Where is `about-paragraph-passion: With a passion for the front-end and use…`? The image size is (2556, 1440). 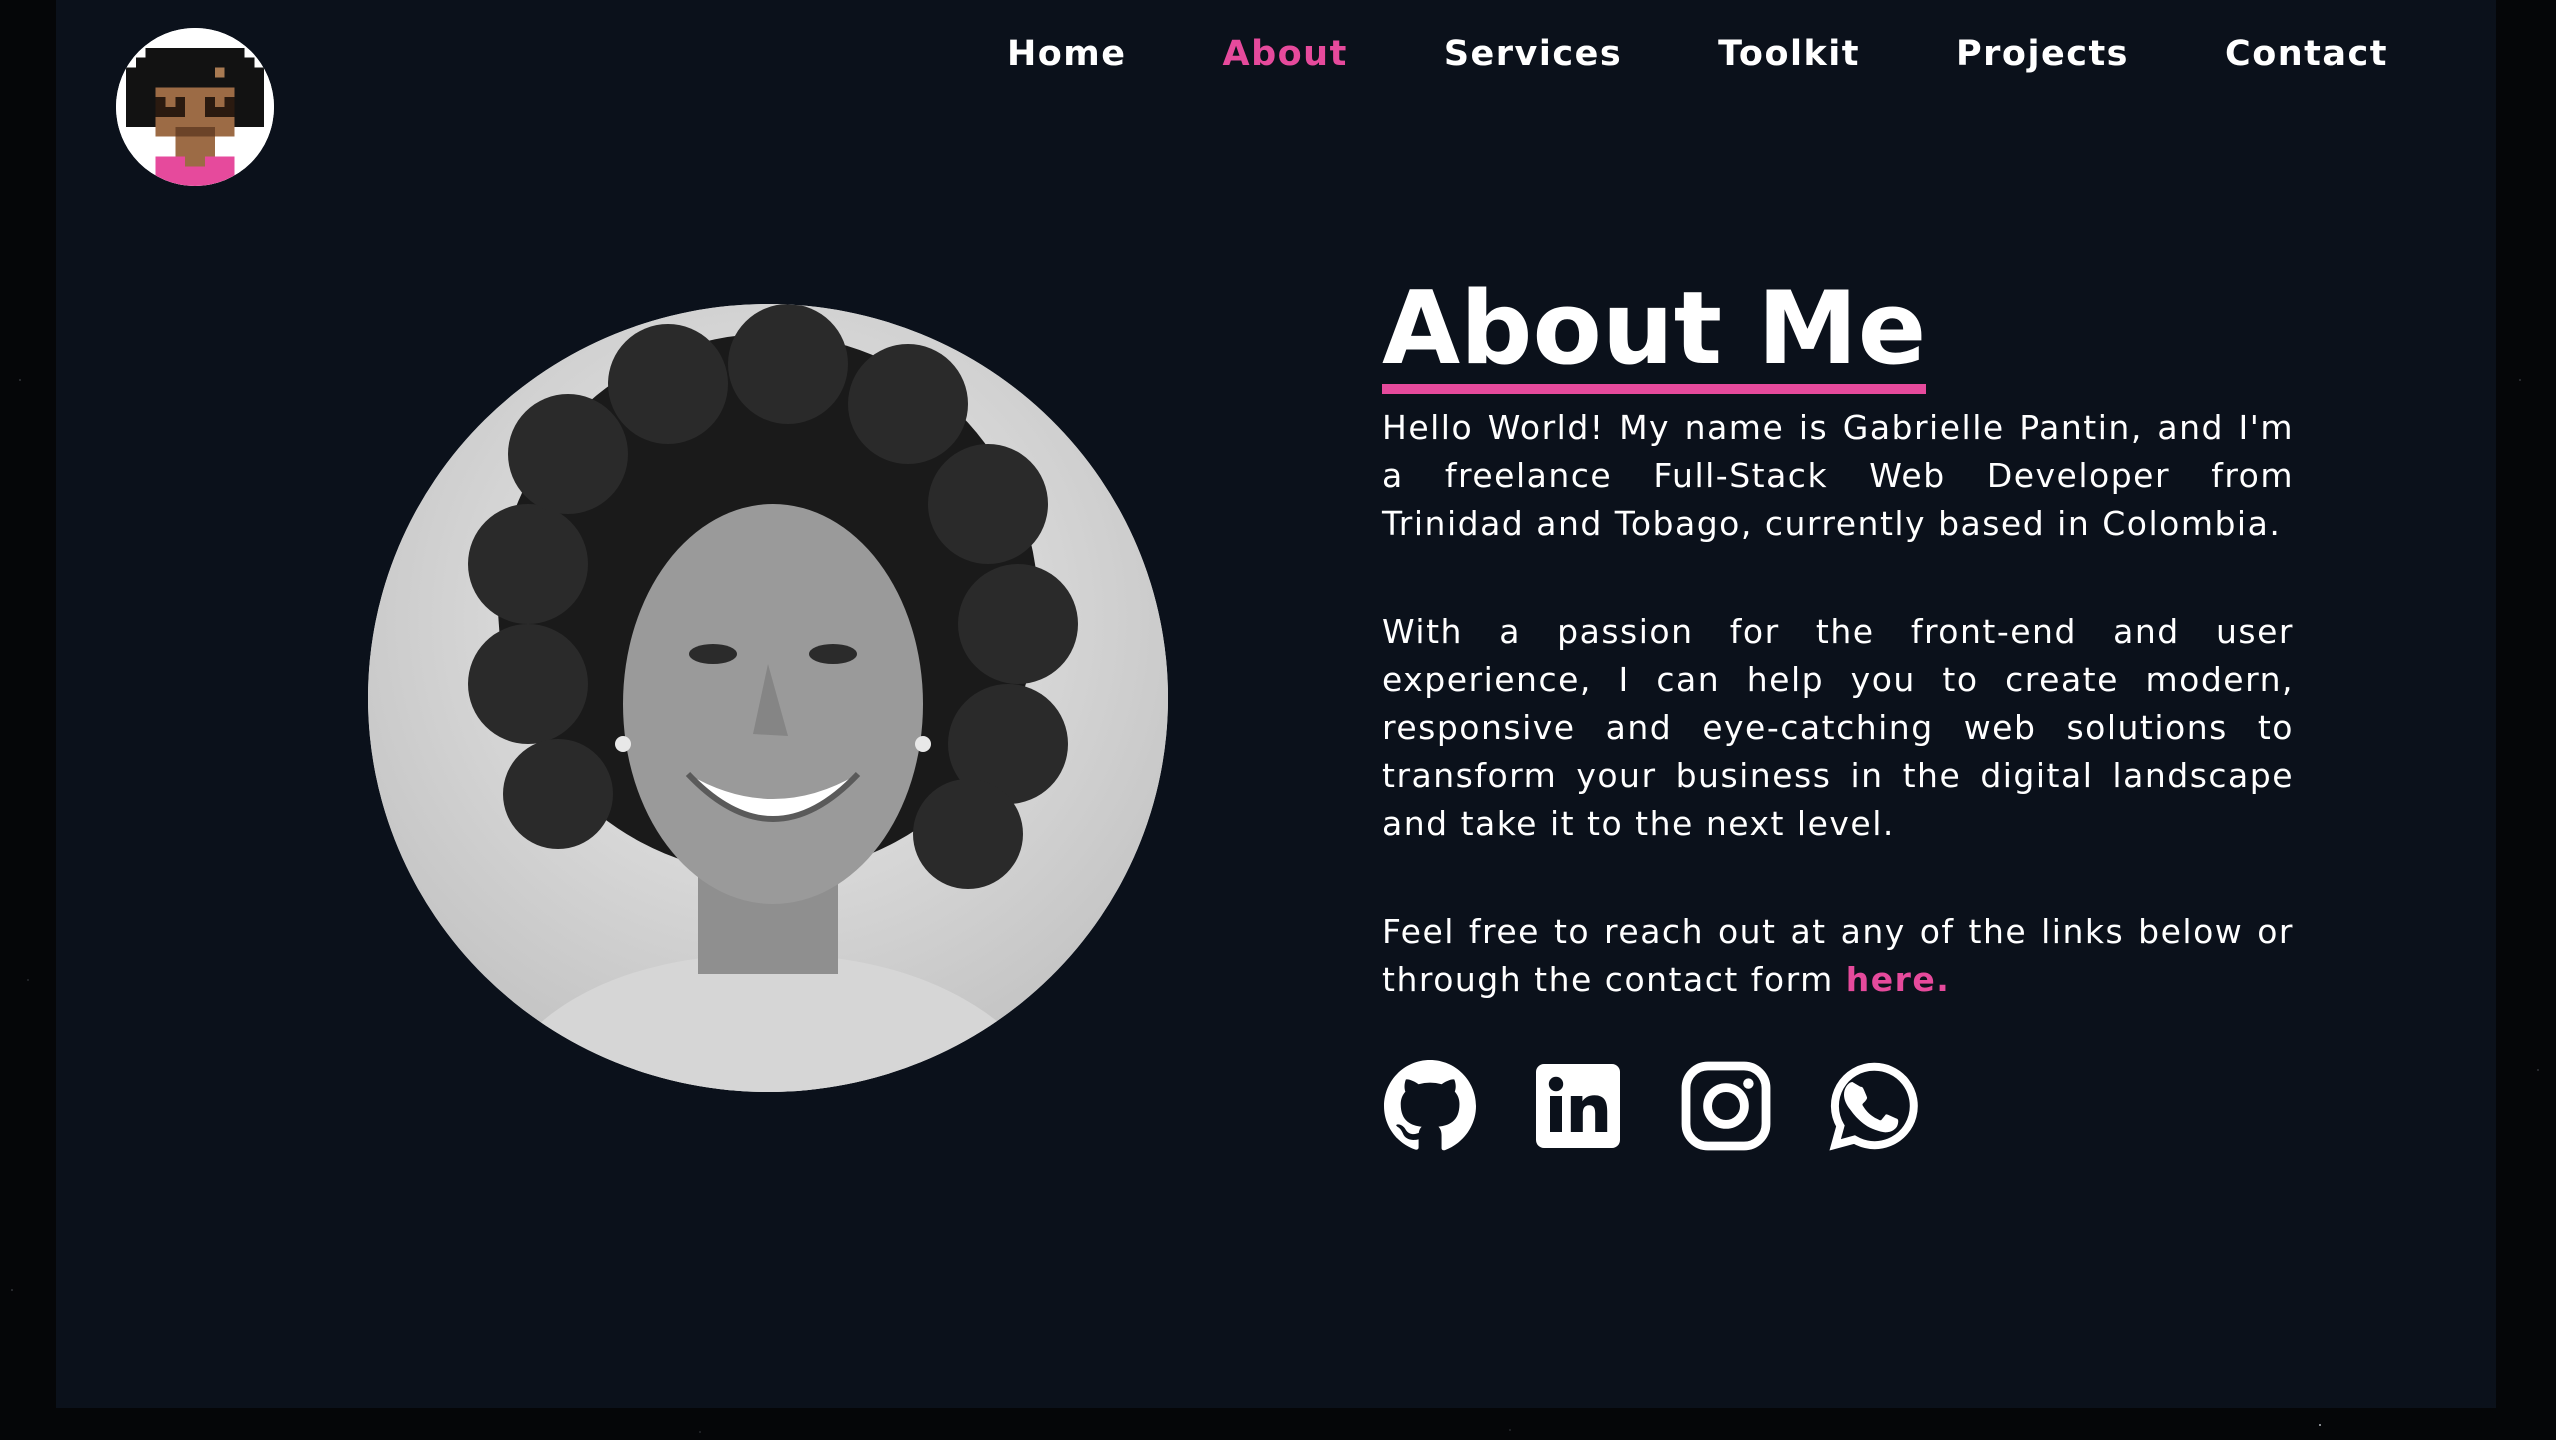 about-paragraph-passion: With a passion for the front-end and use… is located at coordinates (1838, 727).